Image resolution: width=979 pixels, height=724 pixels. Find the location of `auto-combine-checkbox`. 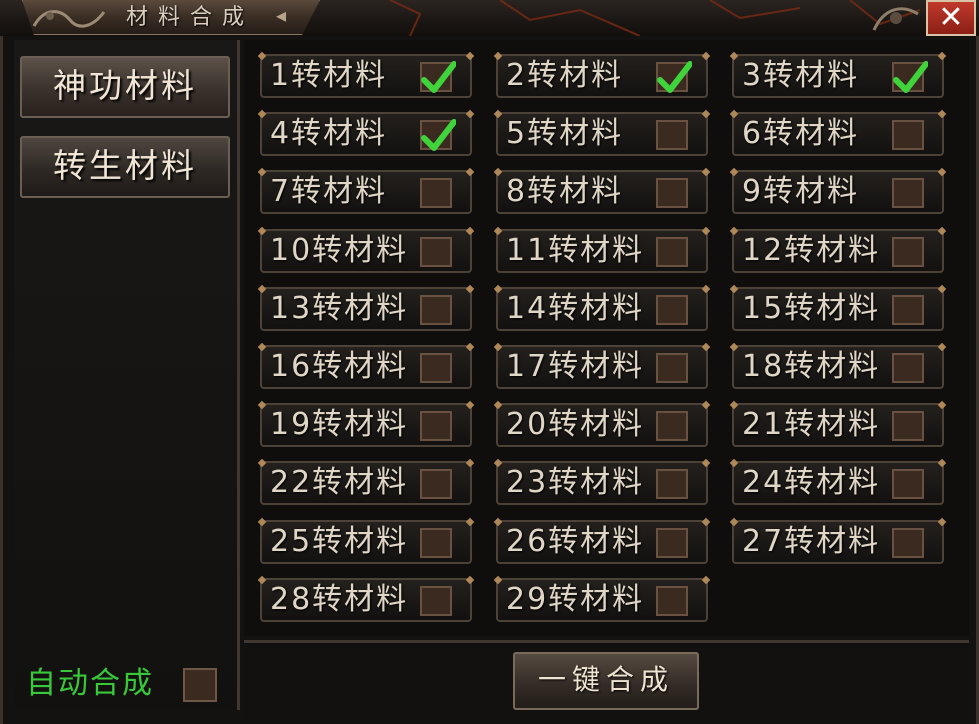

auto-combine-checkbox is located at coordinates (200, 685).